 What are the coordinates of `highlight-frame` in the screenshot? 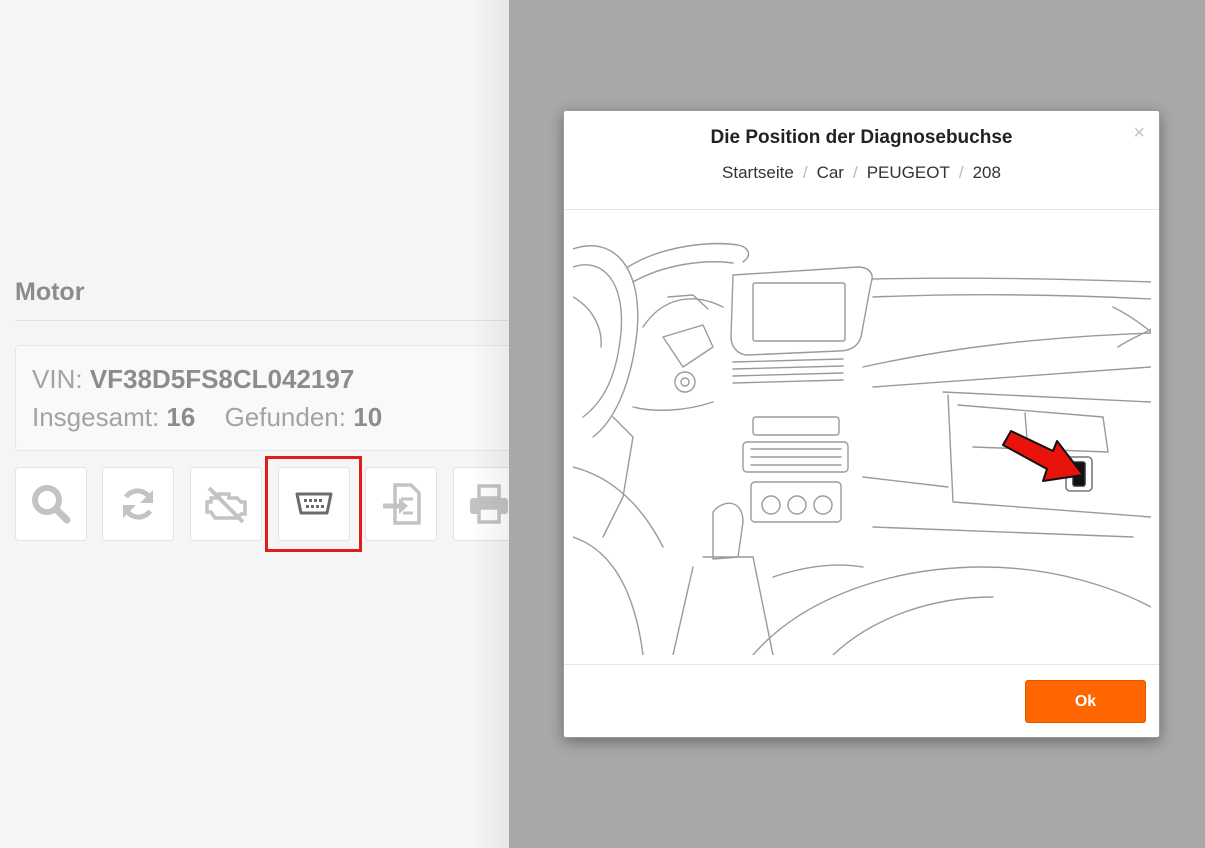 It's located at (313, 504).